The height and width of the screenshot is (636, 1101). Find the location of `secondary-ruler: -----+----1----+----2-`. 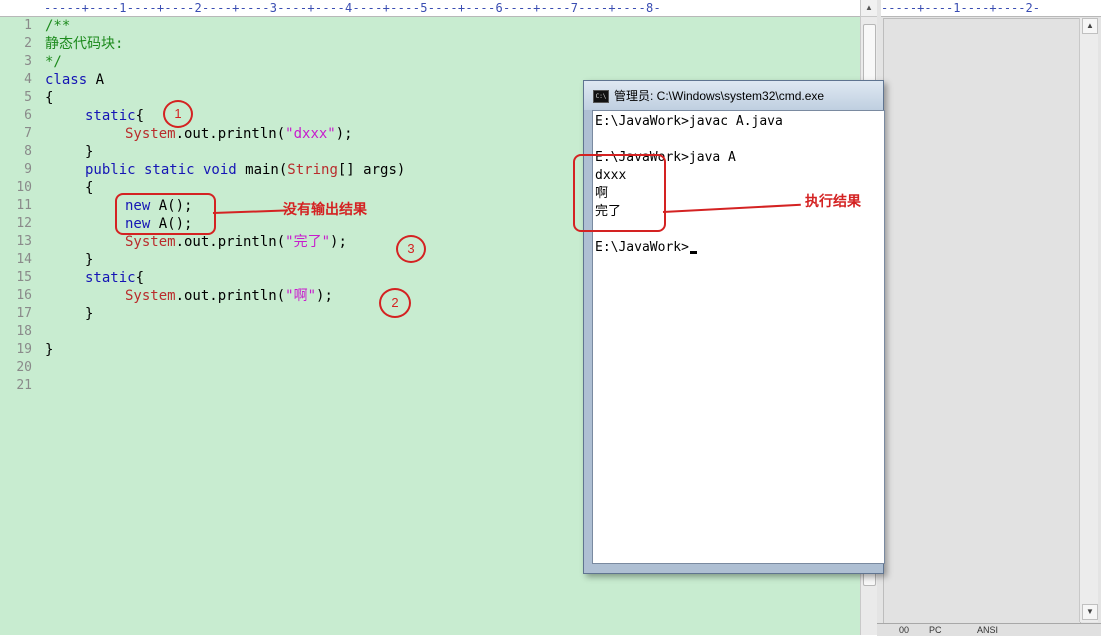

secondary-ruler: -----+----1----+----2- is located at coordinates (991, 8).